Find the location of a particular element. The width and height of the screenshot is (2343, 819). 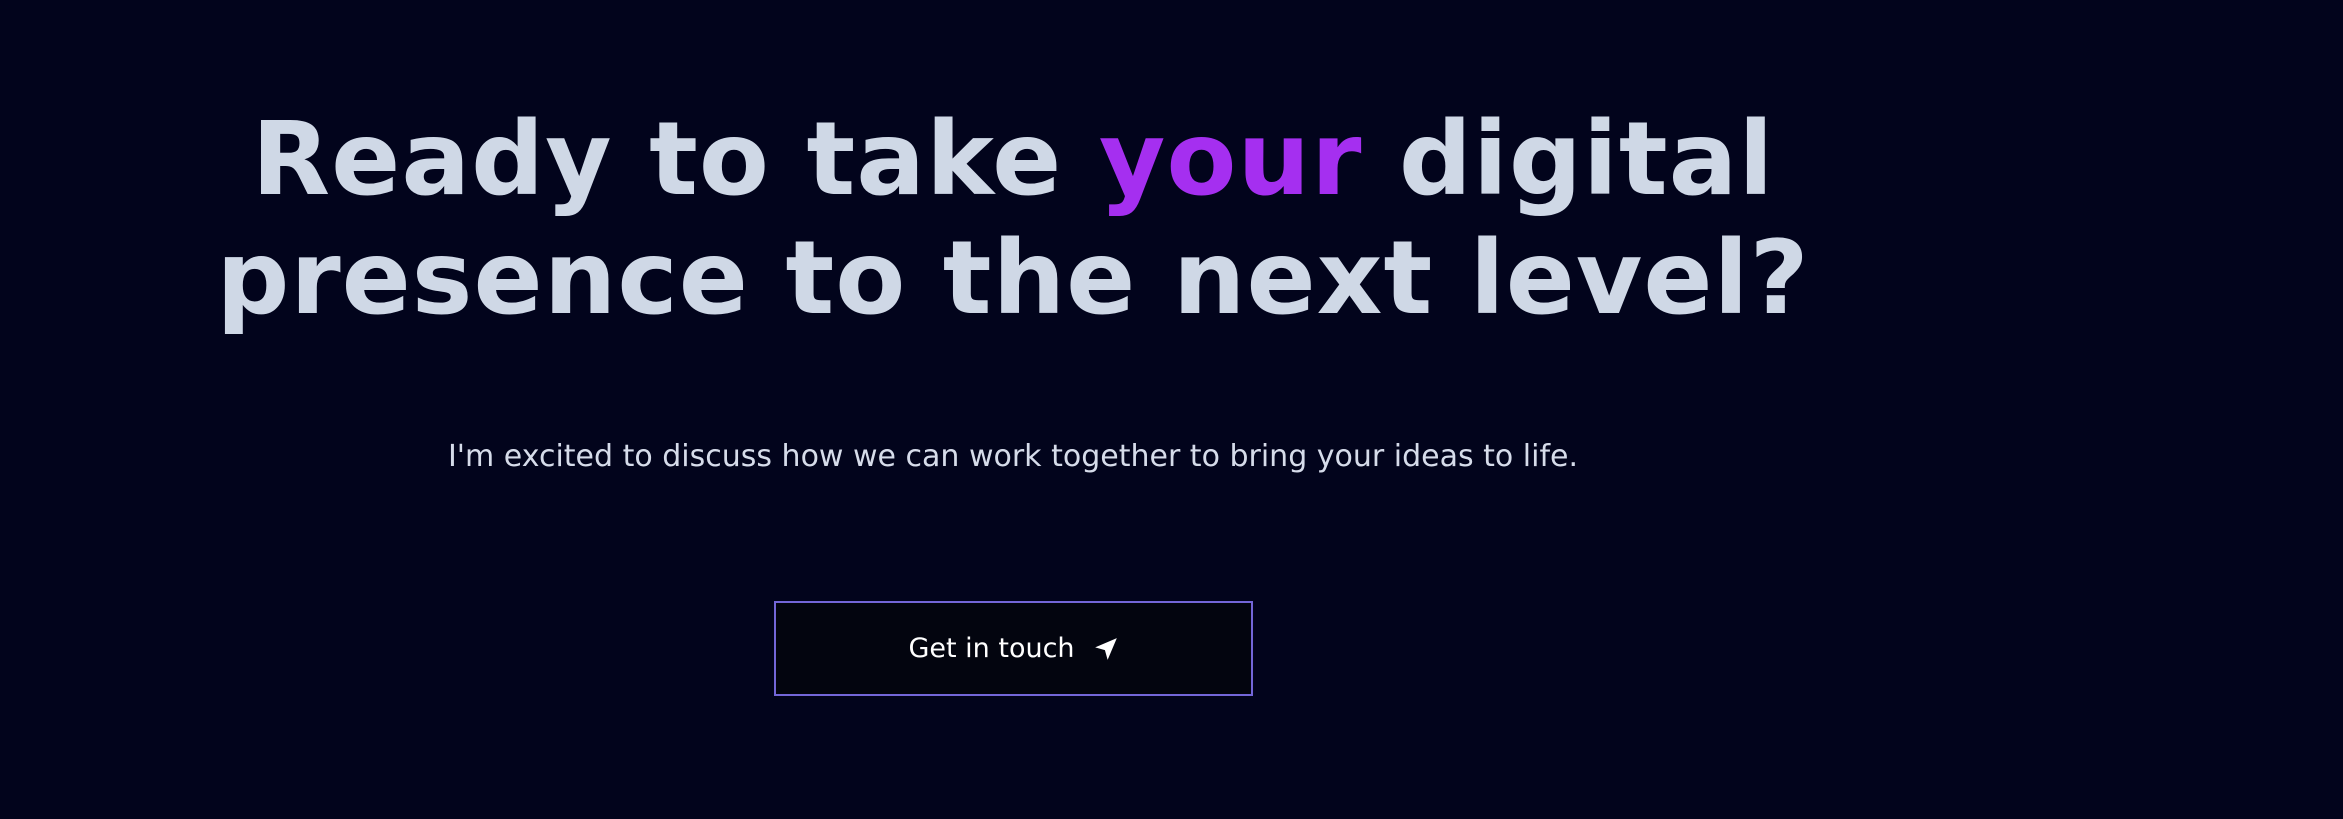

get-in-touch-label: Get in touch is located at coordinates (991, 648).